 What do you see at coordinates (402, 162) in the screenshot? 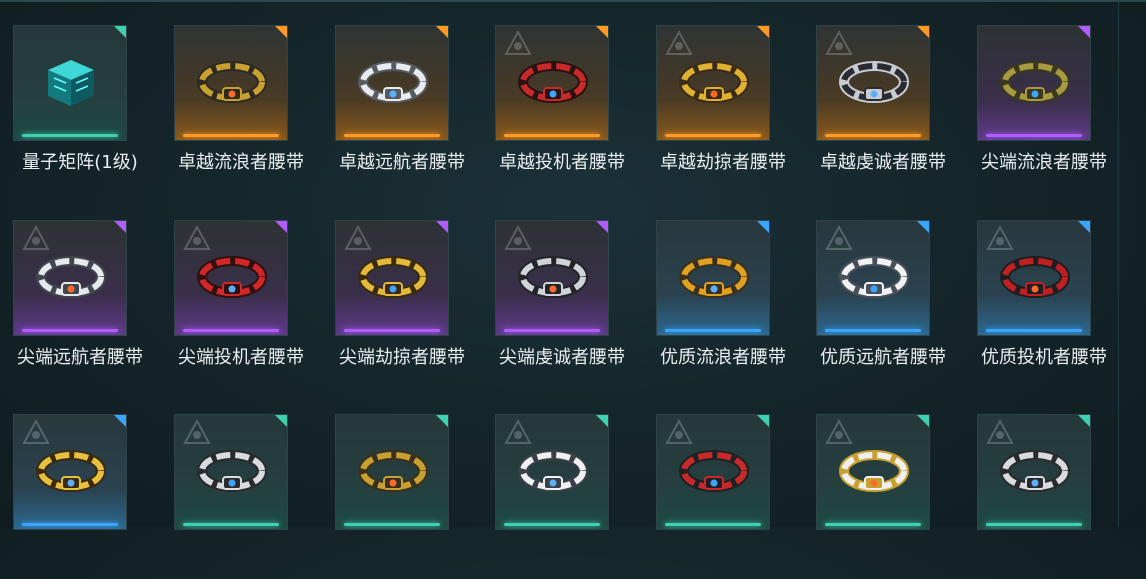
I see `item-name-label: 卓越远航者腰带` at bounding box center [402, 162].